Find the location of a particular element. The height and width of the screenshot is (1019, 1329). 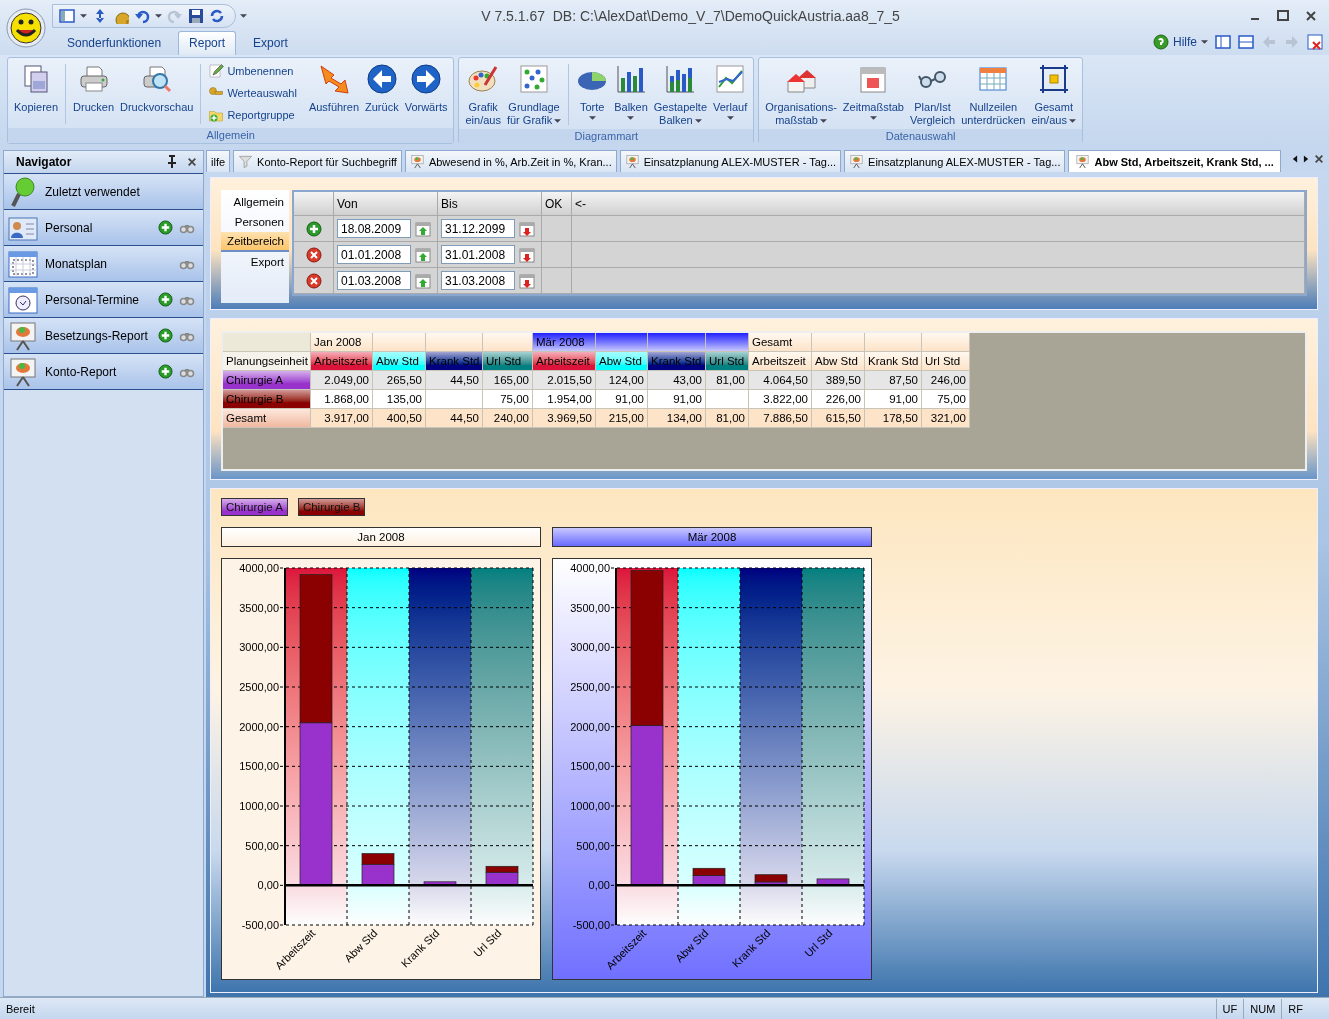

table-cell: 4.064,50 is located at coordinates (780, 380).